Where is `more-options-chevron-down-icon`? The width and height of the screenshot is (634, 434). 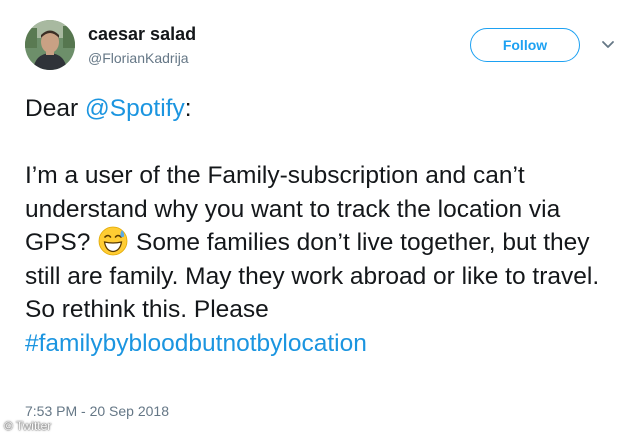 more-options-chevron-down-icon is located at coordinates (608, 45).